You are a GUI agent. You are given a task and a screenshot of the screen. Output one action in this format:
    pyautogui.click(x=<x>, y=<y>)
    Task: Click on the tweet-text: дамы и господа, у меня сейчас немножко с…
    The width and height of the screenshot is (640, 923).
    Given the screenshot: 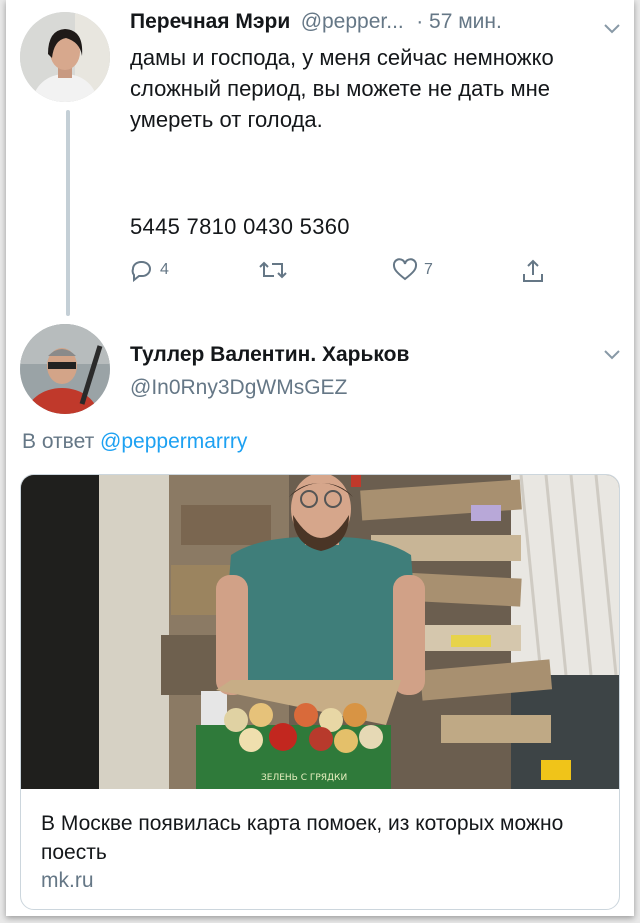 What is the action you would take?
    pyautogui.click(x=342, y=88)
    